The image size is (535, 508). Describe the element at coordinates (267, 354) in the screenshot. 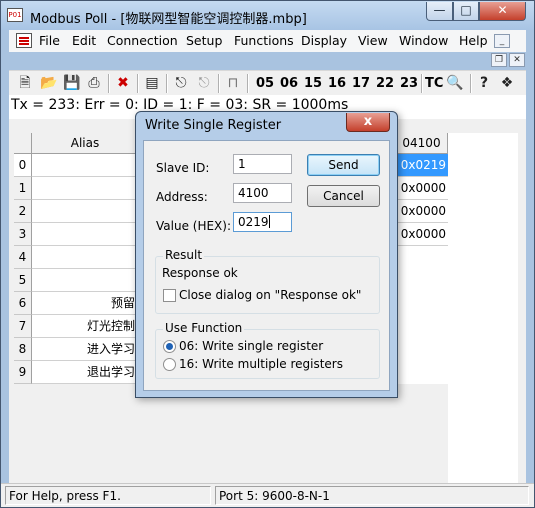

I see `function-group` at that location.